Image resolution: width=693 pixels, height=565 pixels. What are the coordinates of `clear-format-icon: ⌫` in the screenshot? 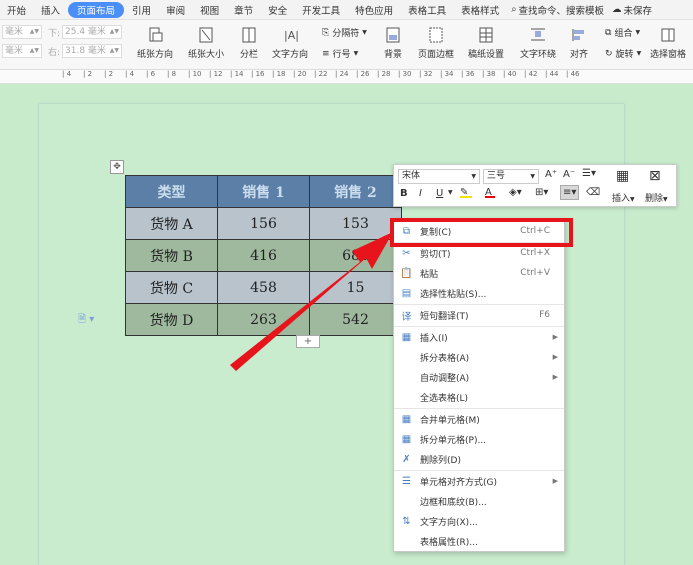 It's located at (593, 192).